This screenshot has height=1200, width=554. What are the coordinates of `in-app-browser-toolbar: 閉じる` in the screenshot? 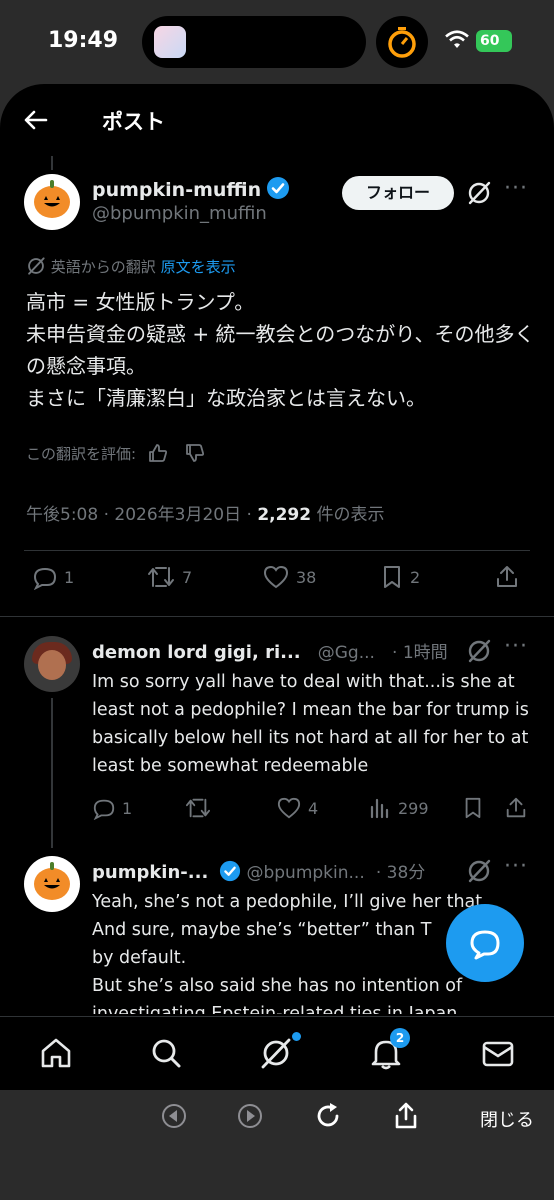 It's located at (277, 1145).